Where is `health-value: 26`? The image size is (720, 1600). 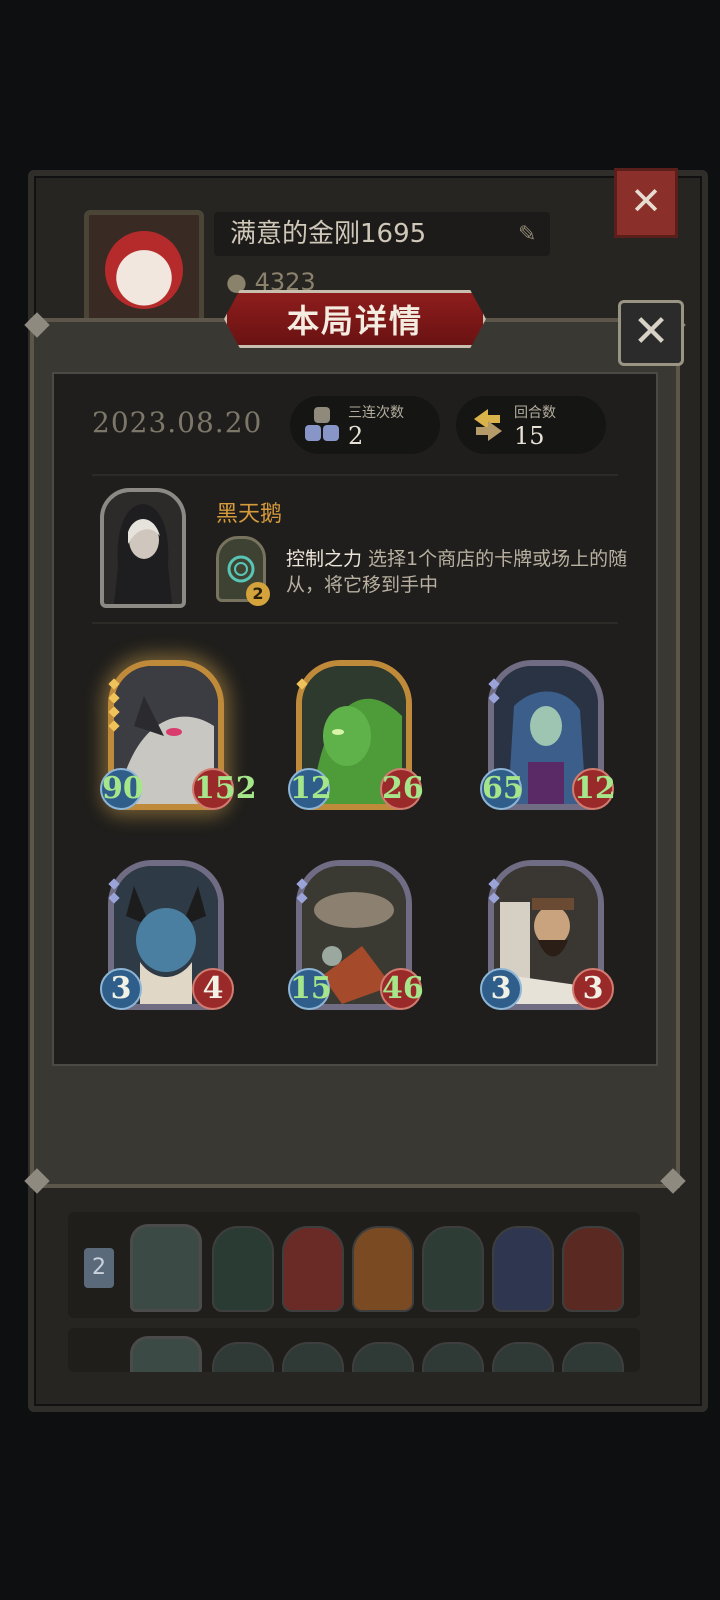 health-value: 26 is located at coordinates (402, 789).